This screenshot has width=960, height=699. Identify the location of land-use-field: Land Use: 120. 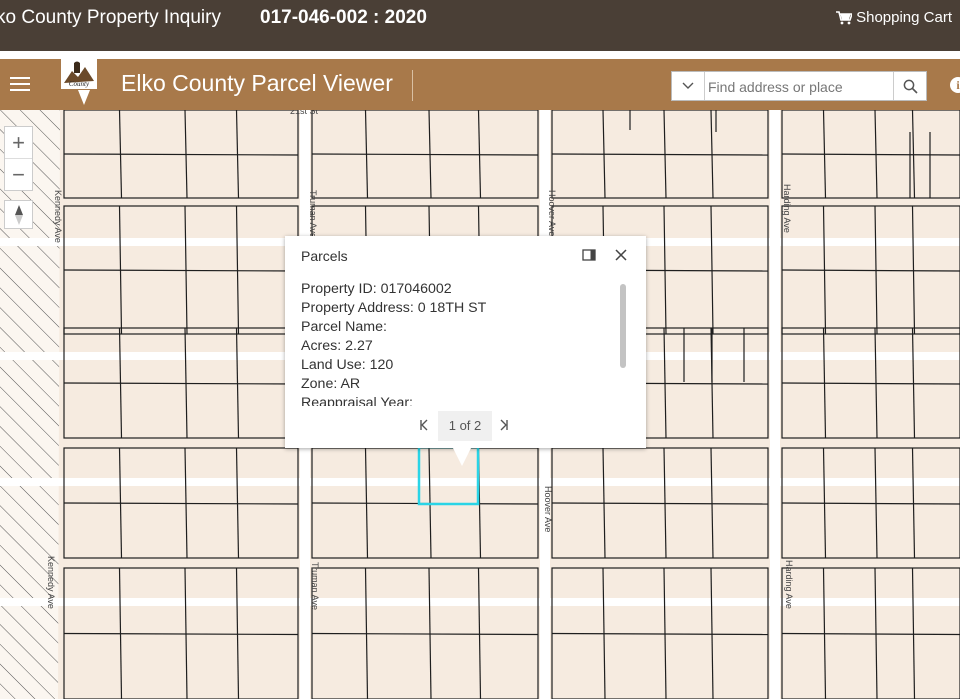
(347, 365).